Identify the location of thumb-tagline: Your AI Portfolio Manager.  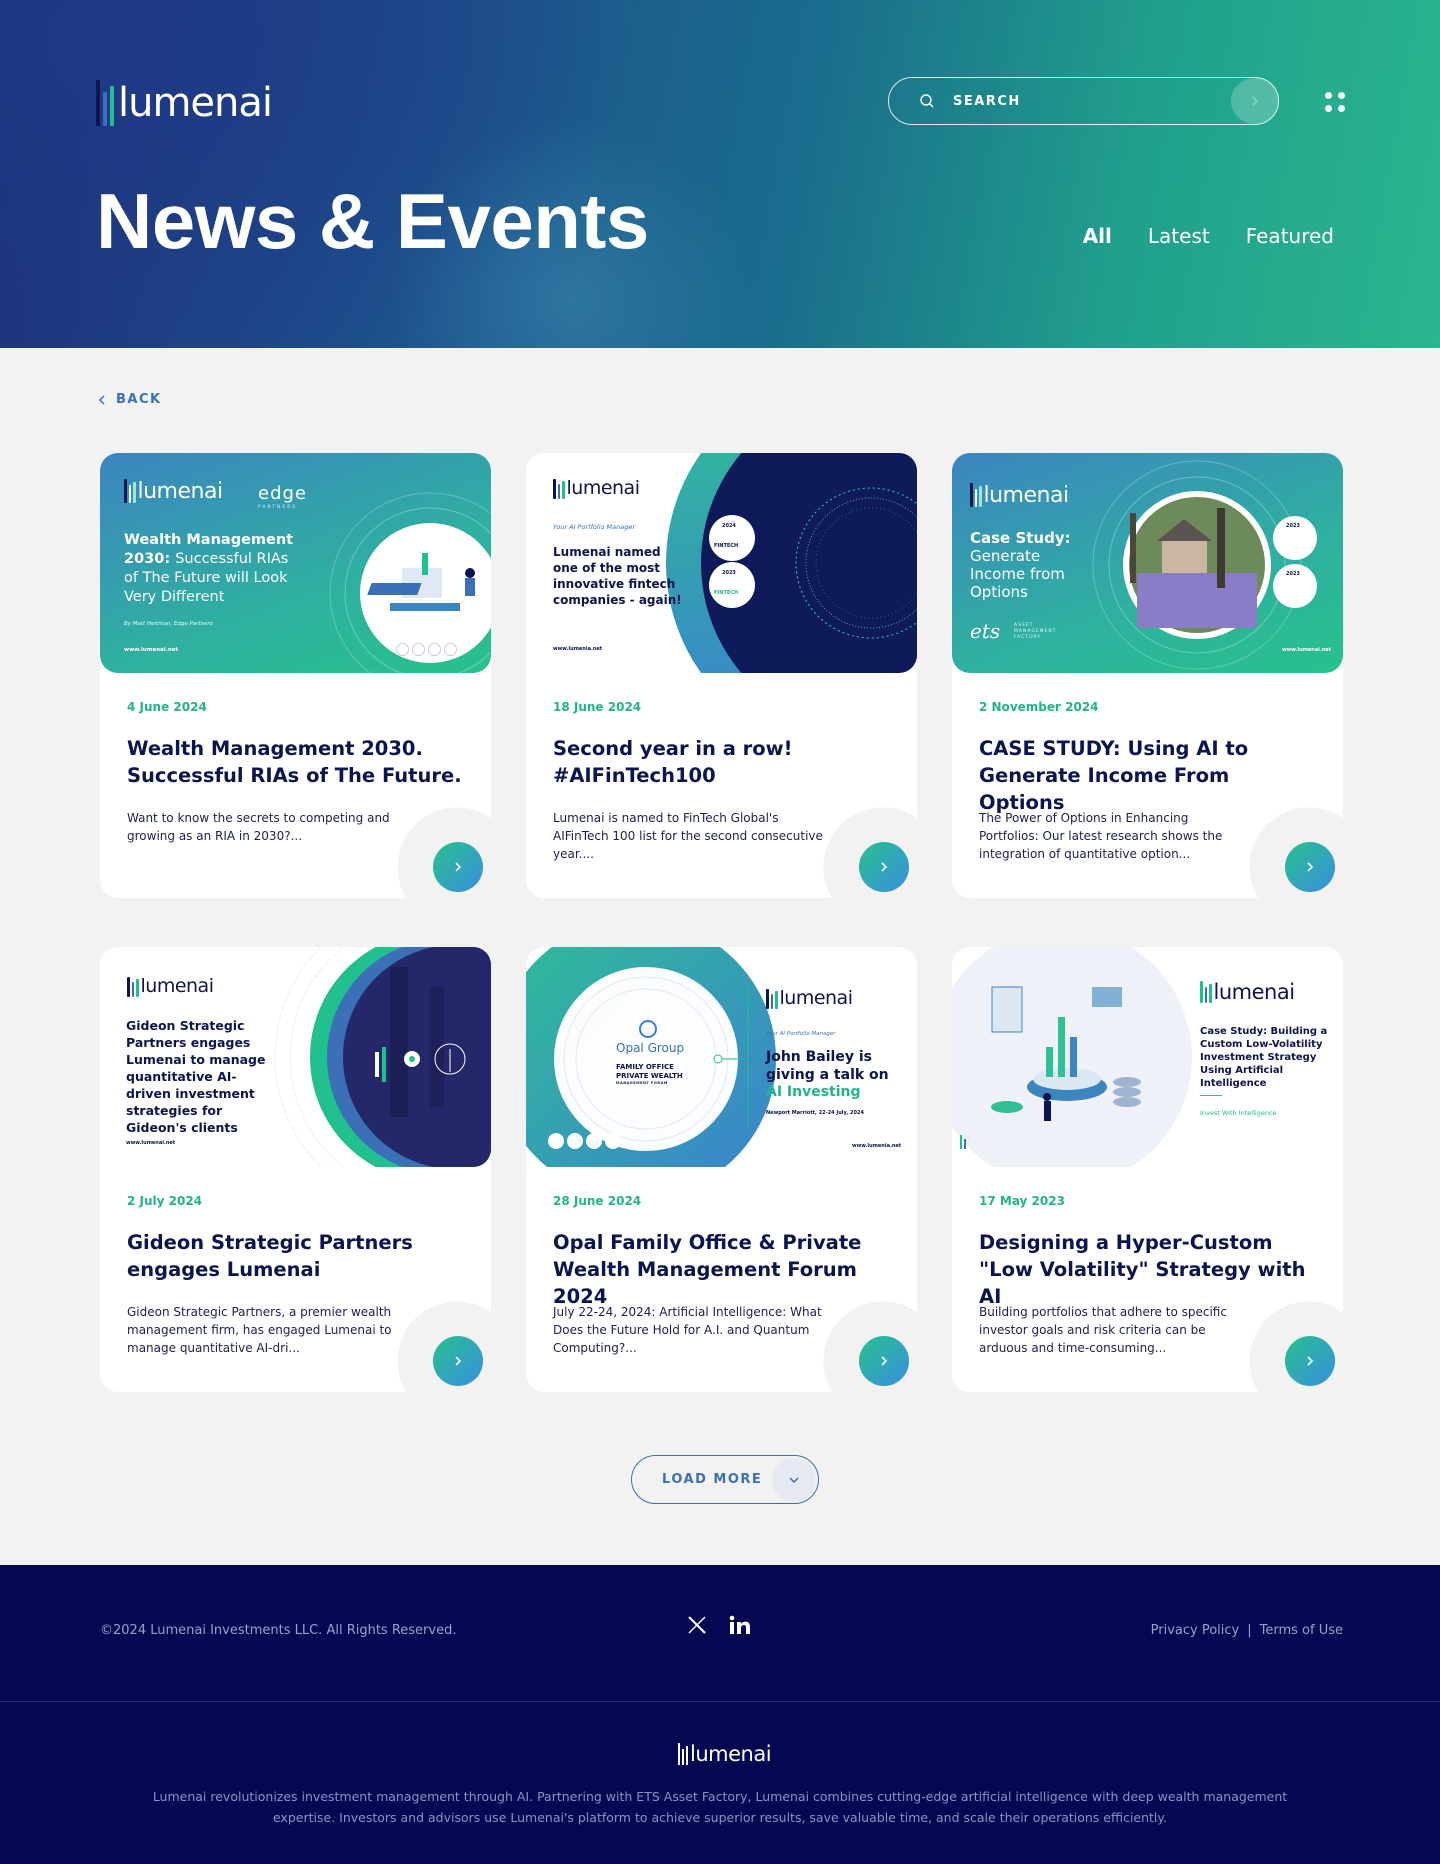
(594, 527).